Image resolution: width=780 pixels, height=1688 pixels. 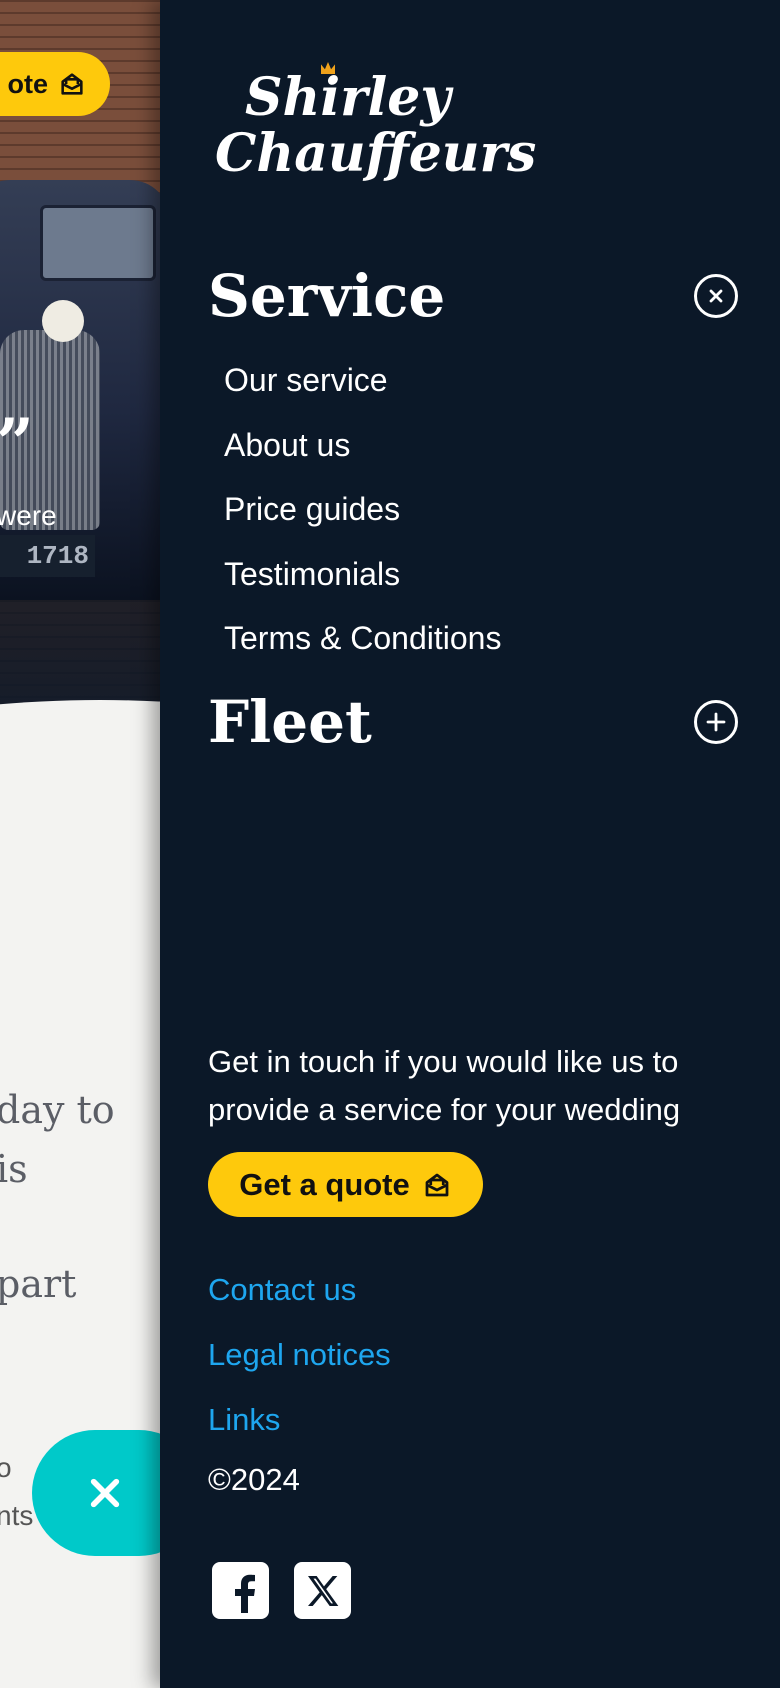 What do you see at coordinates (47, 556) in the screenshot?
I see `hero-plate: 1718` at bounding box center [47, 556].